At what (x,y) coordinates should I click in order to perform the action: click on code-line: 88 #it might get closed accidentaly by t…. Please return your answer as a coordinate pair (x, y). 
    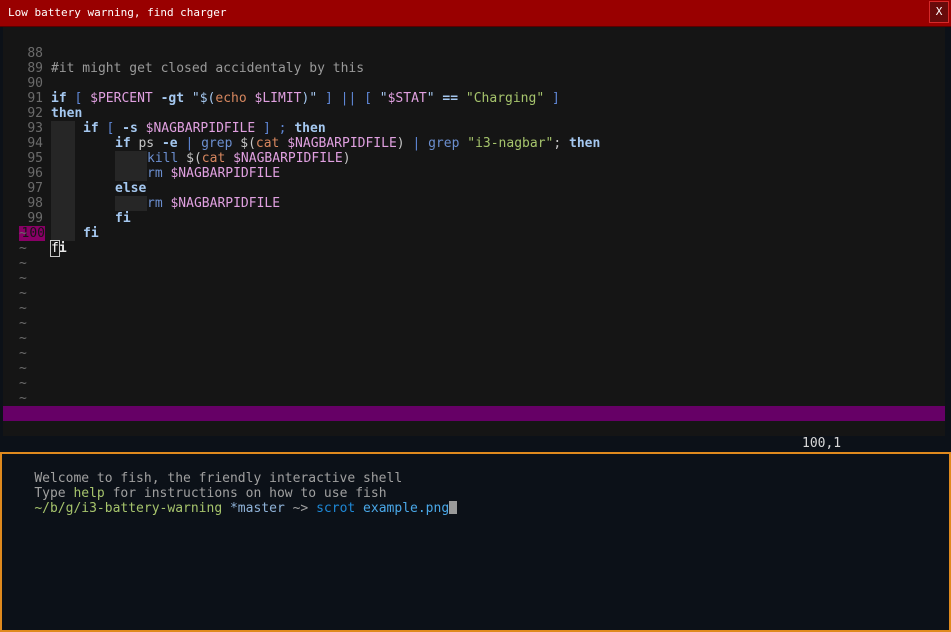
    Looking at the image, I should click on (183, 53).